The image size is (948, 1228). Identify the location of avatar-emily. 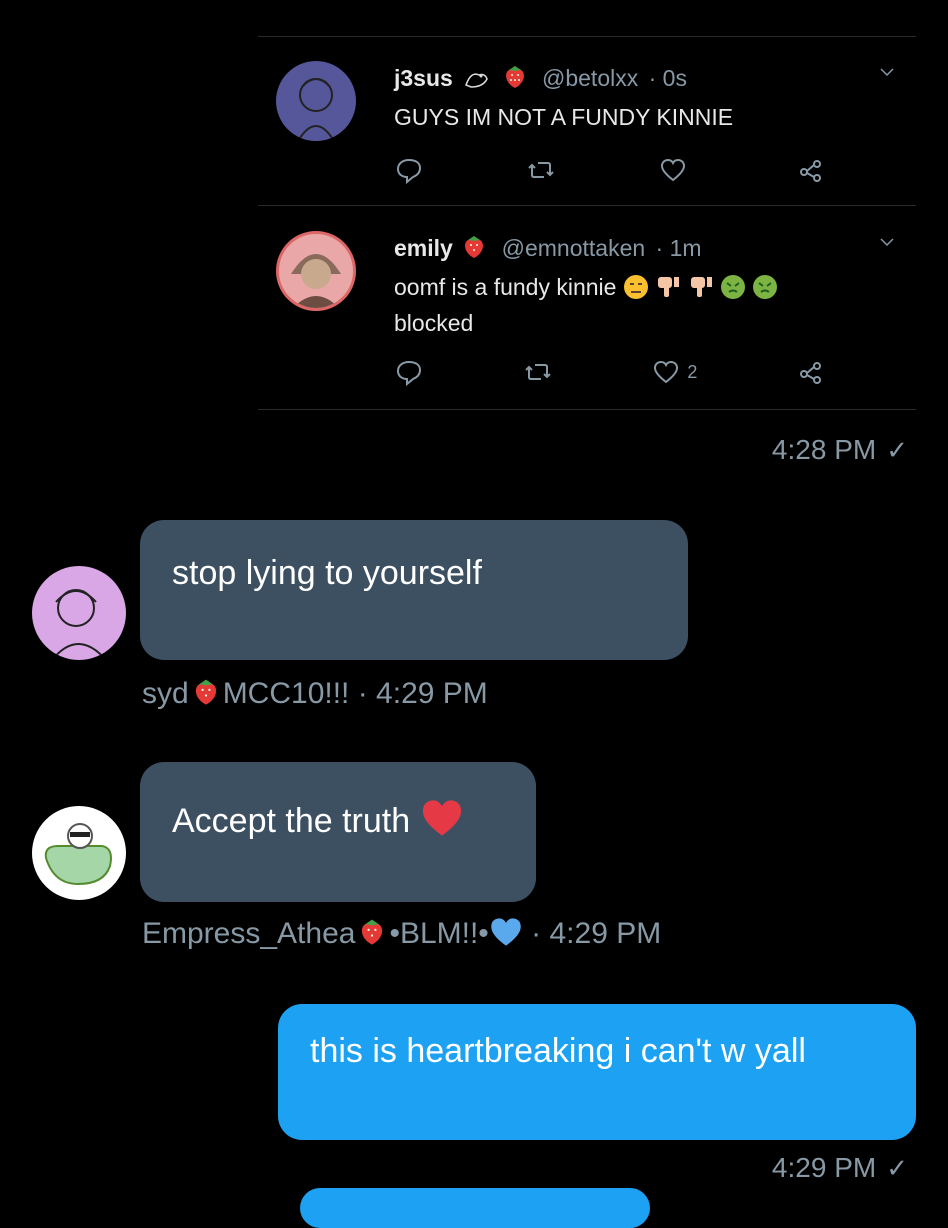
(316, 271).